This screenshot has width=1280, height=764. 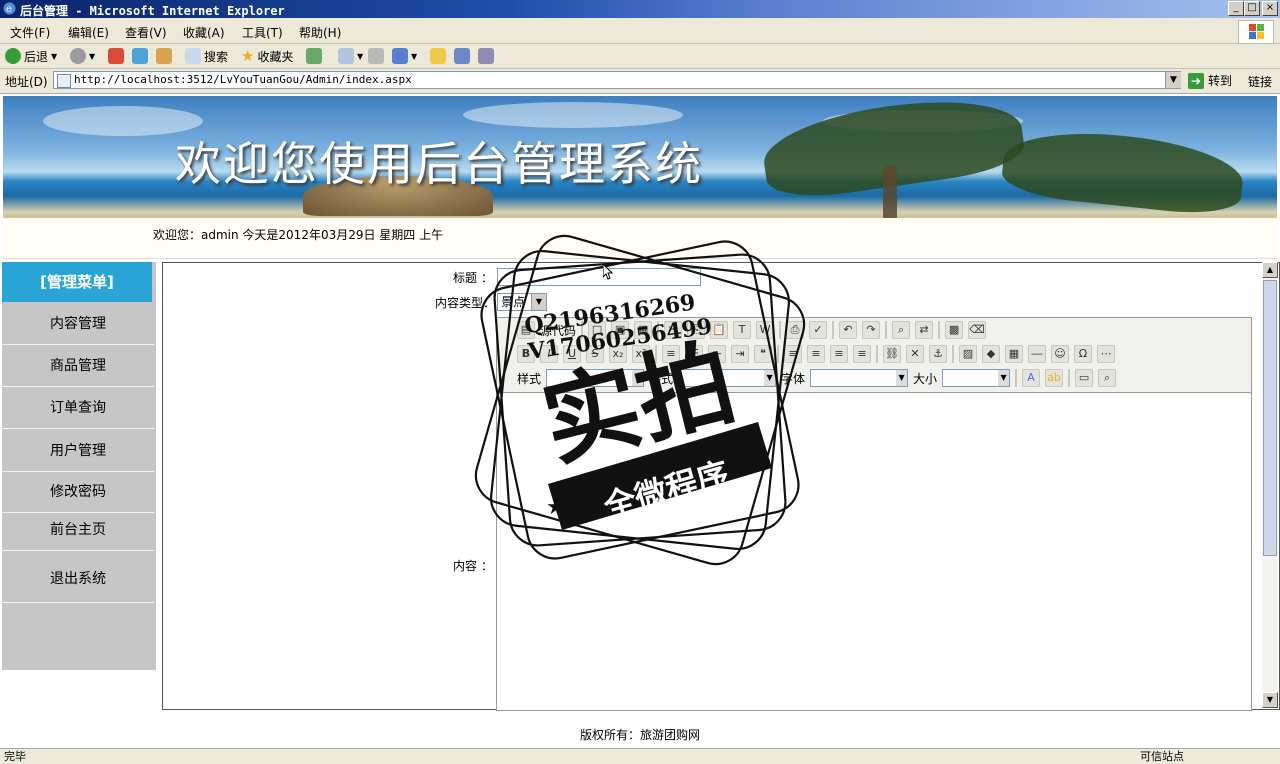 I want to click on replace-icon: ⇄, so click(x=924, y=330).